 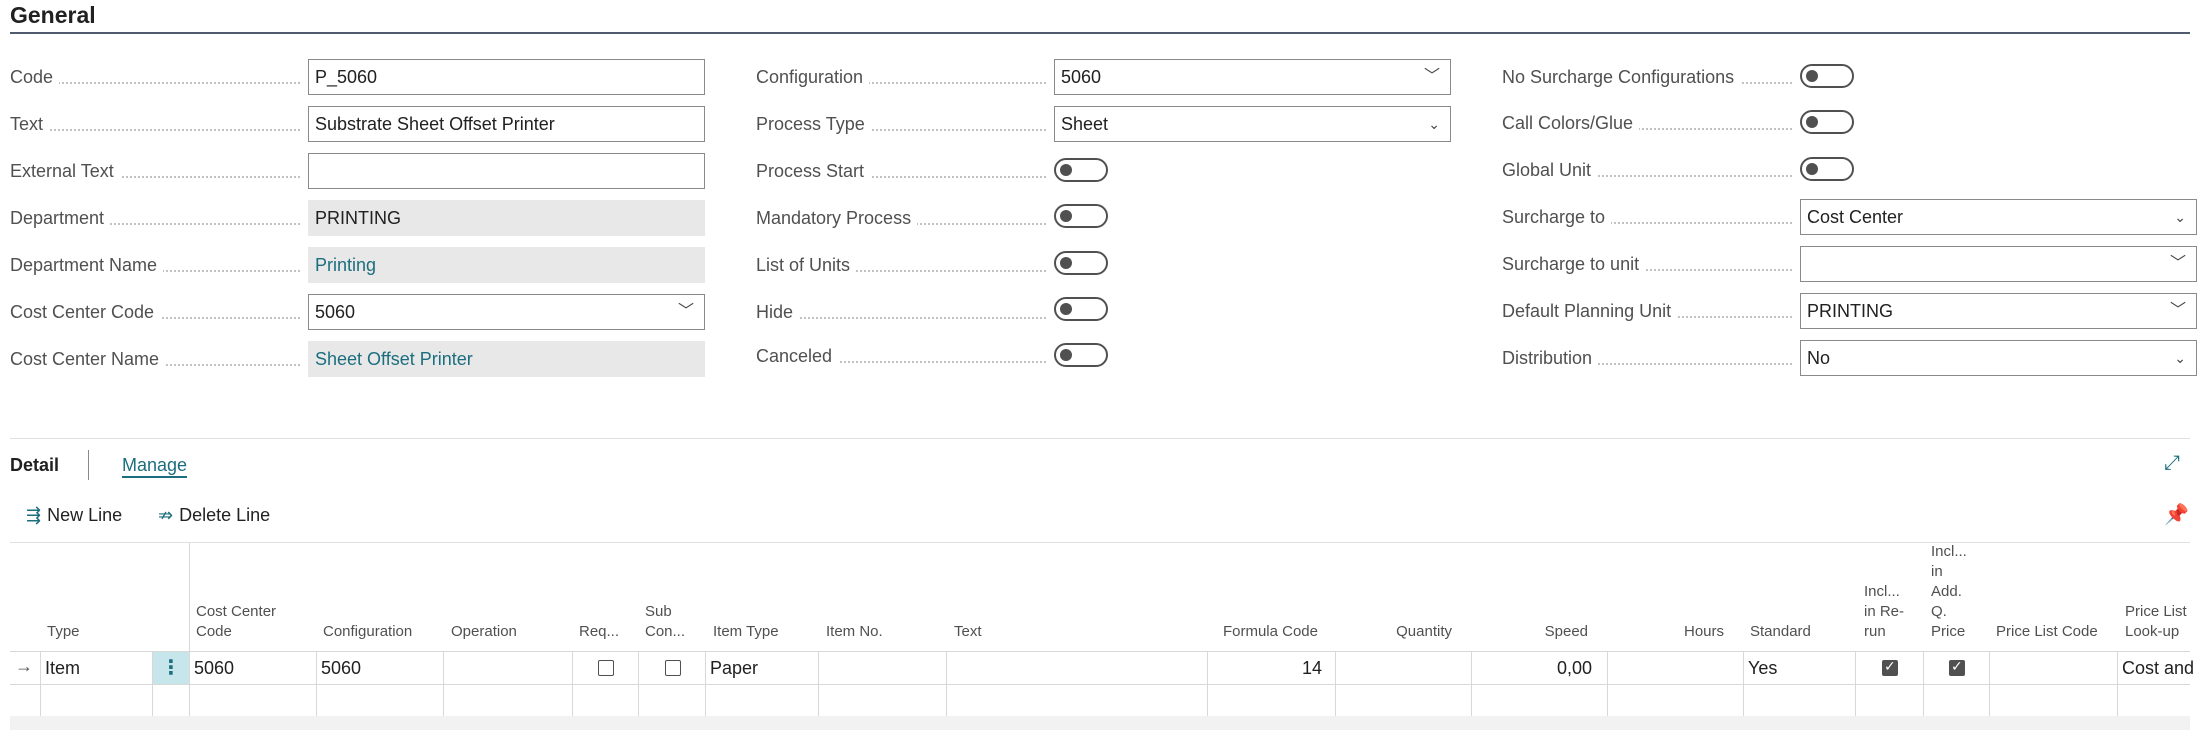 What do you see at coordinates (673, 668) in the screenshot?
I see `sub-con-checkbox` at bounding box center [673, 668].